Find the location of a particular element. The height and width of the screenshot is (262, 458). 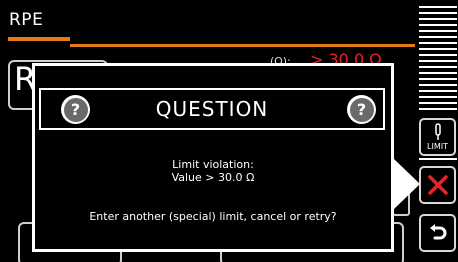

limit-button: LIMIT is located at coordinates (437, 137).